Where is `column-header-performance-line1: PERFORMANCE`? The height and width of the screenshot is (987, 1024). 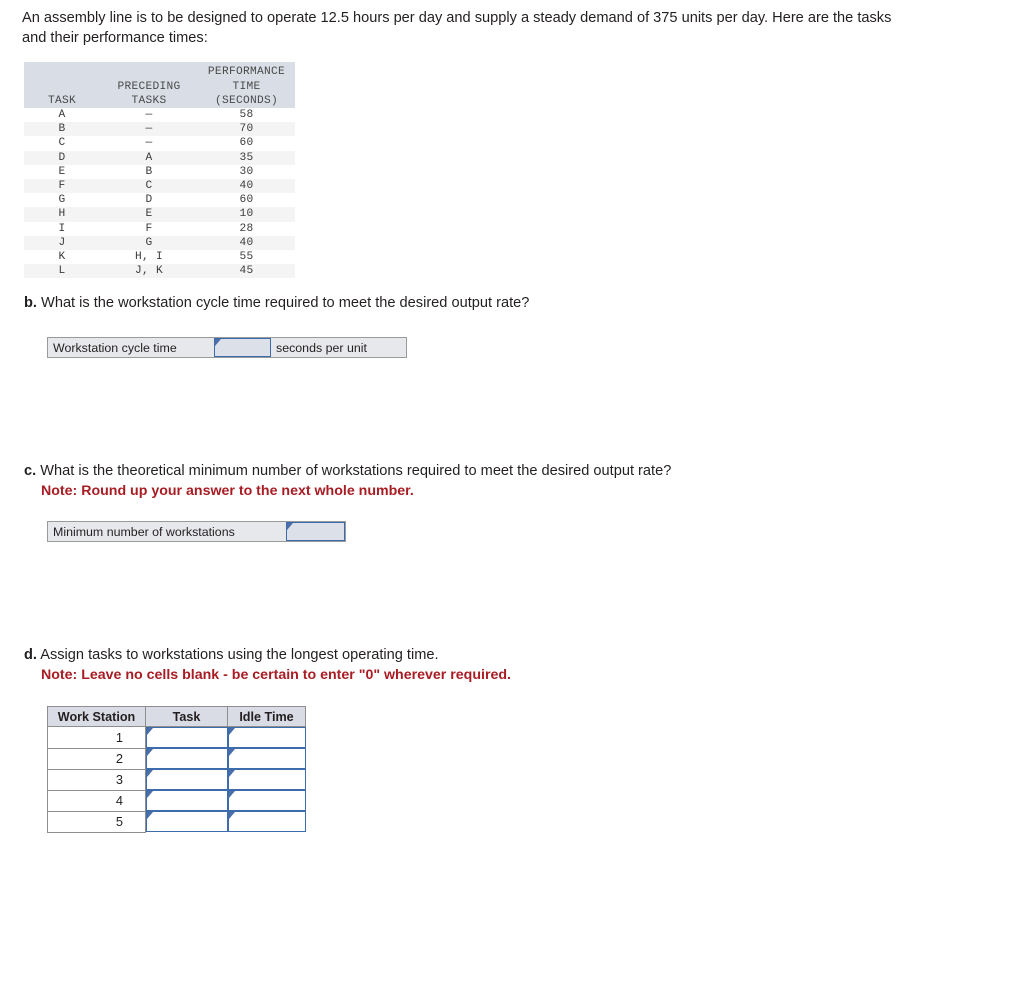 column-header-performance-line1: PERFORMANCE is located at coordinates (246, 72).